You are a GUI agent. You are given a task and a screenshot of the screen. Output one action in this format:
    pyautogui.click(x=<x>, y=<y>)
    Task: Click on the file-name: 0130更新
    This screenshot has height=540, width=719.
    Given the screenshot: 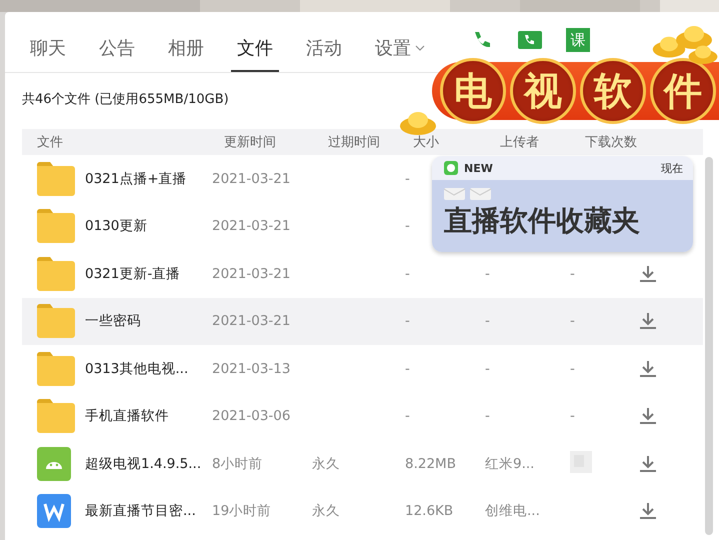 What is the action you would take?
    pyautogui.click(x=116, y=226)
    